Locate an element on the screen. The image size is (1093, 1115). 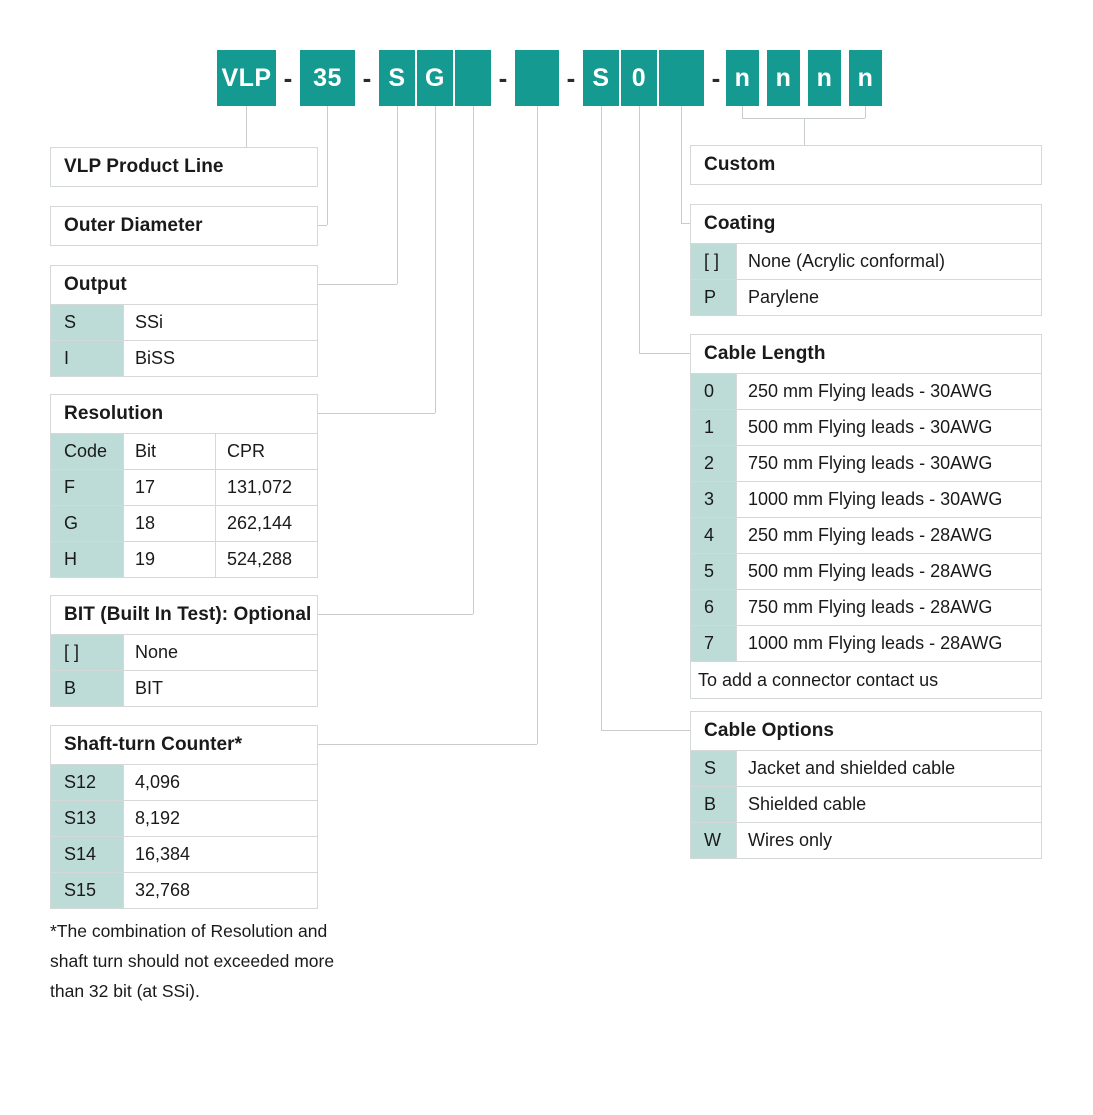
table-row: S12 4,096 is located at coordinates (184, 782).